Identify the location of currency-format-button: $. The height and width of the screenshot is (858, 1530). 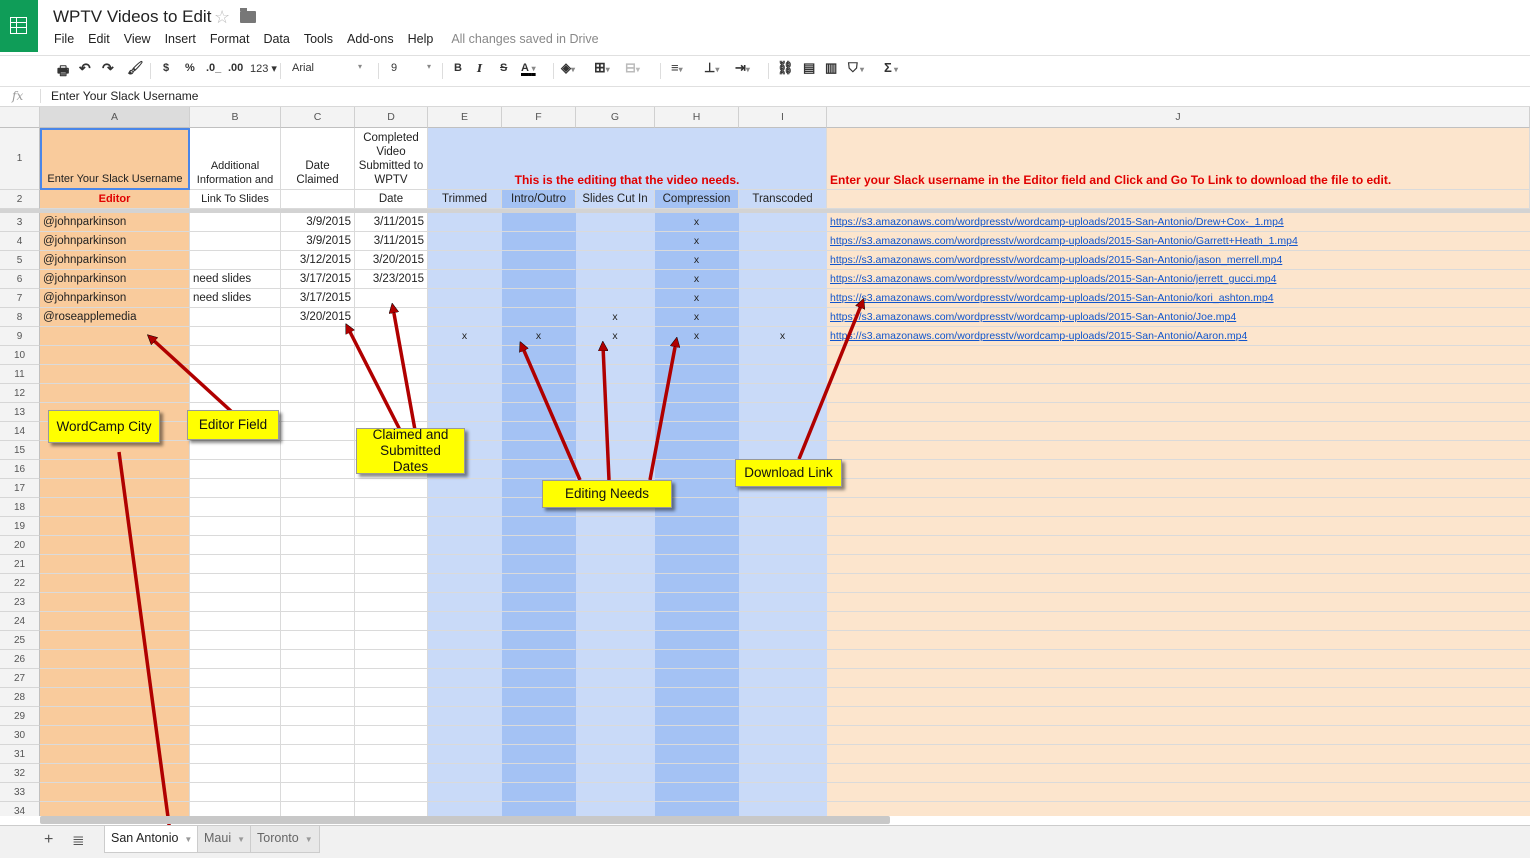
(166, 68).